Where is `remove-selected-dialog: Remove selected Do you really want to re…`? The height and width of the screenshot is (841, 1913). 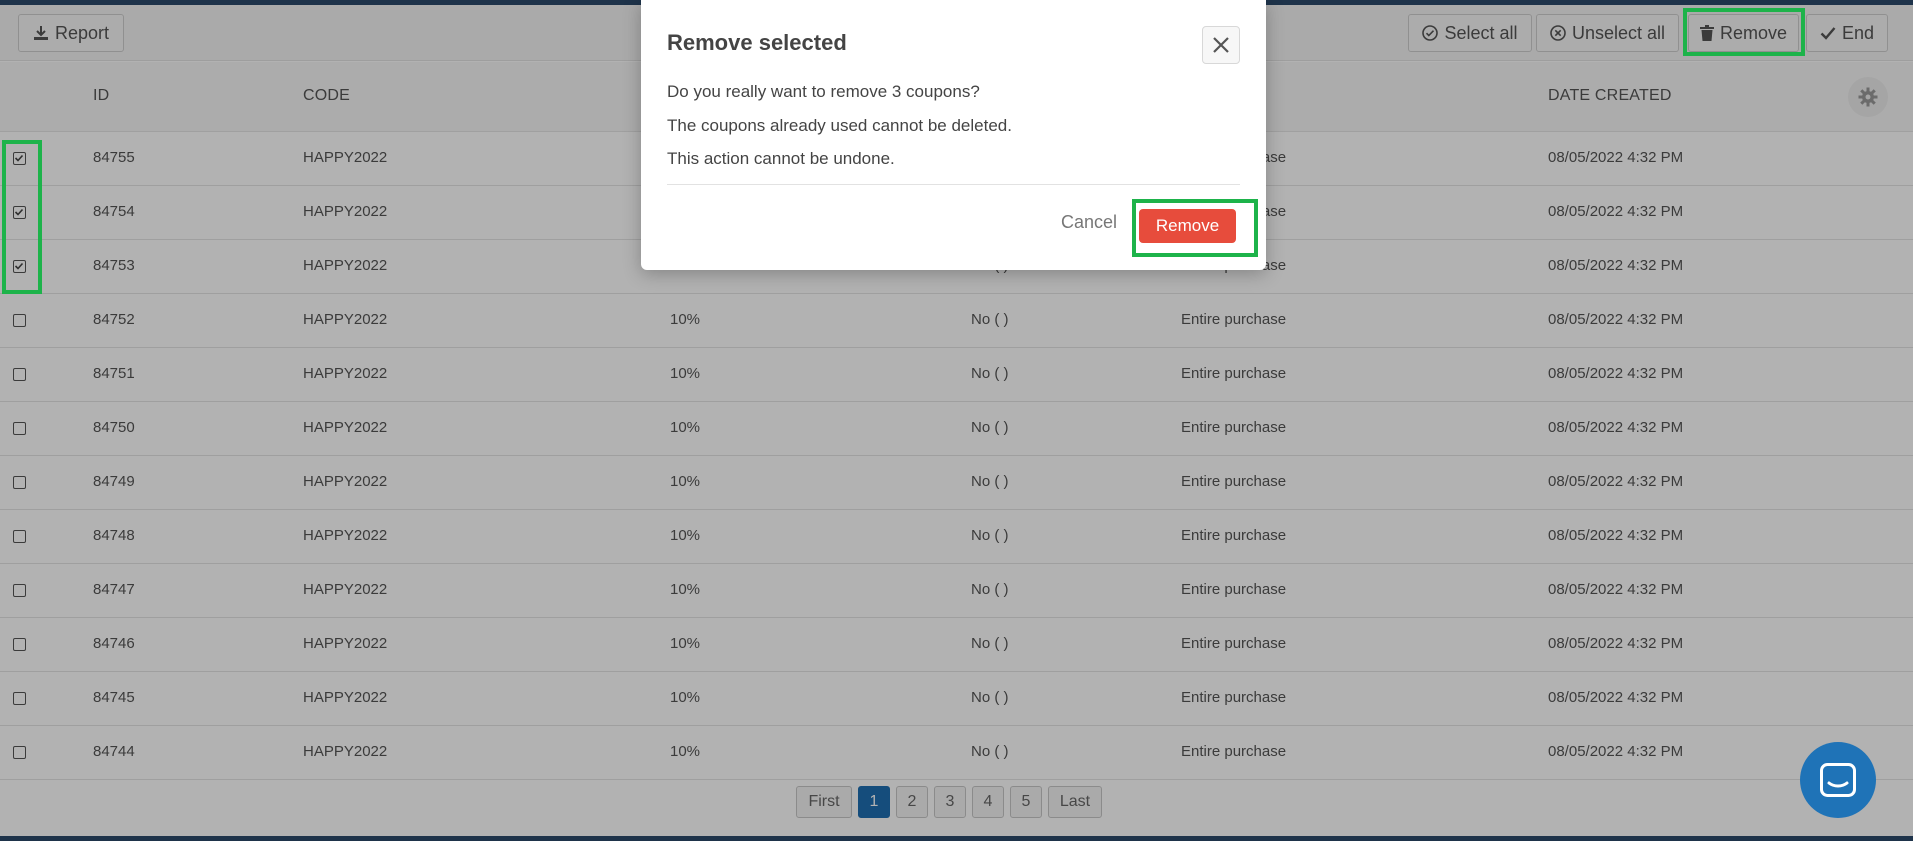 remove-selected-dialog: Remove selected Do you really want to re… is located at coordinates (953, 135).